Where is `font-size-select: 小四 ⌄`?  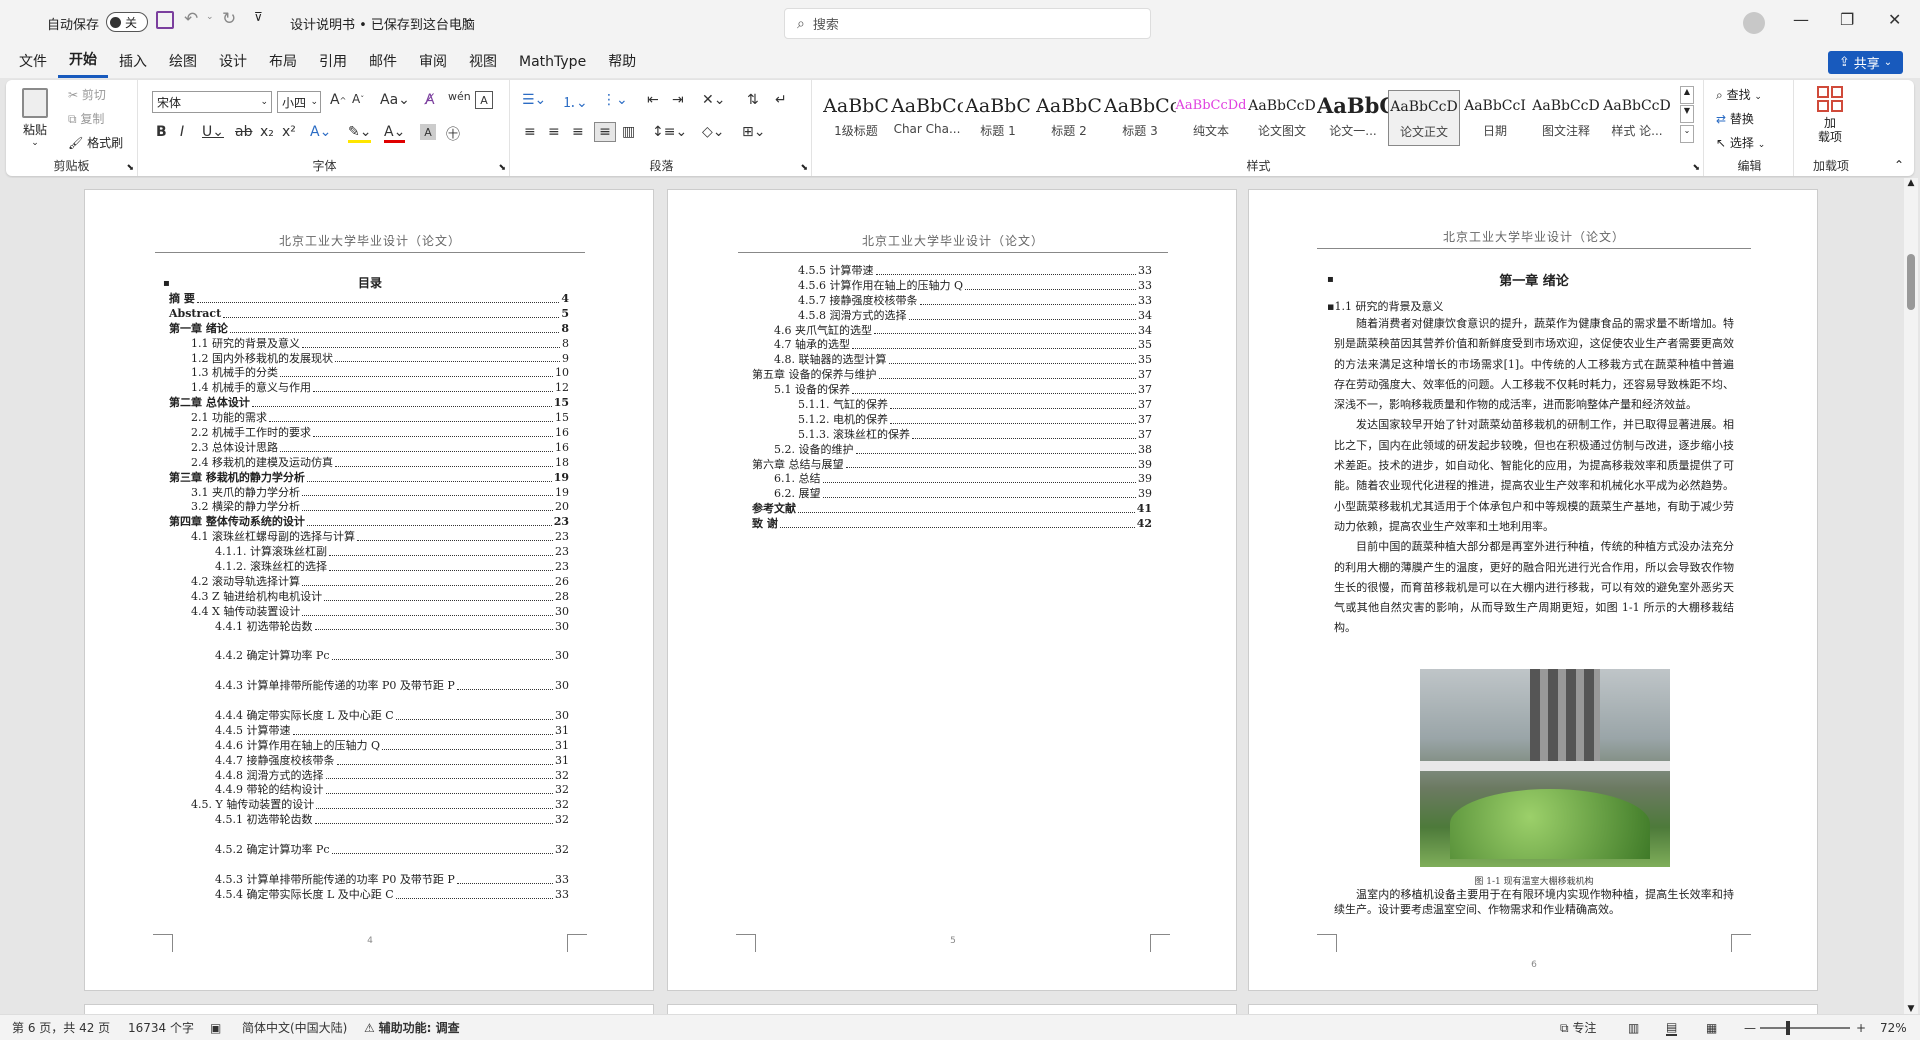 font-size-select: 小四 ⌄ is located at coordinates (299, 102).